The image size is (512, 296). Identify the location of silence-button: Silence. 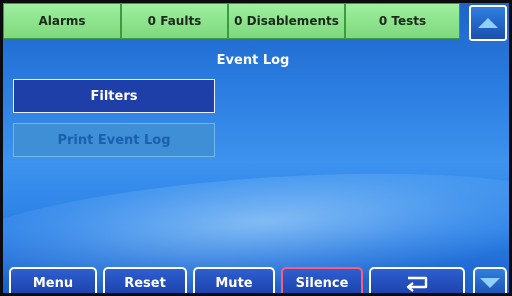
(322, 280).